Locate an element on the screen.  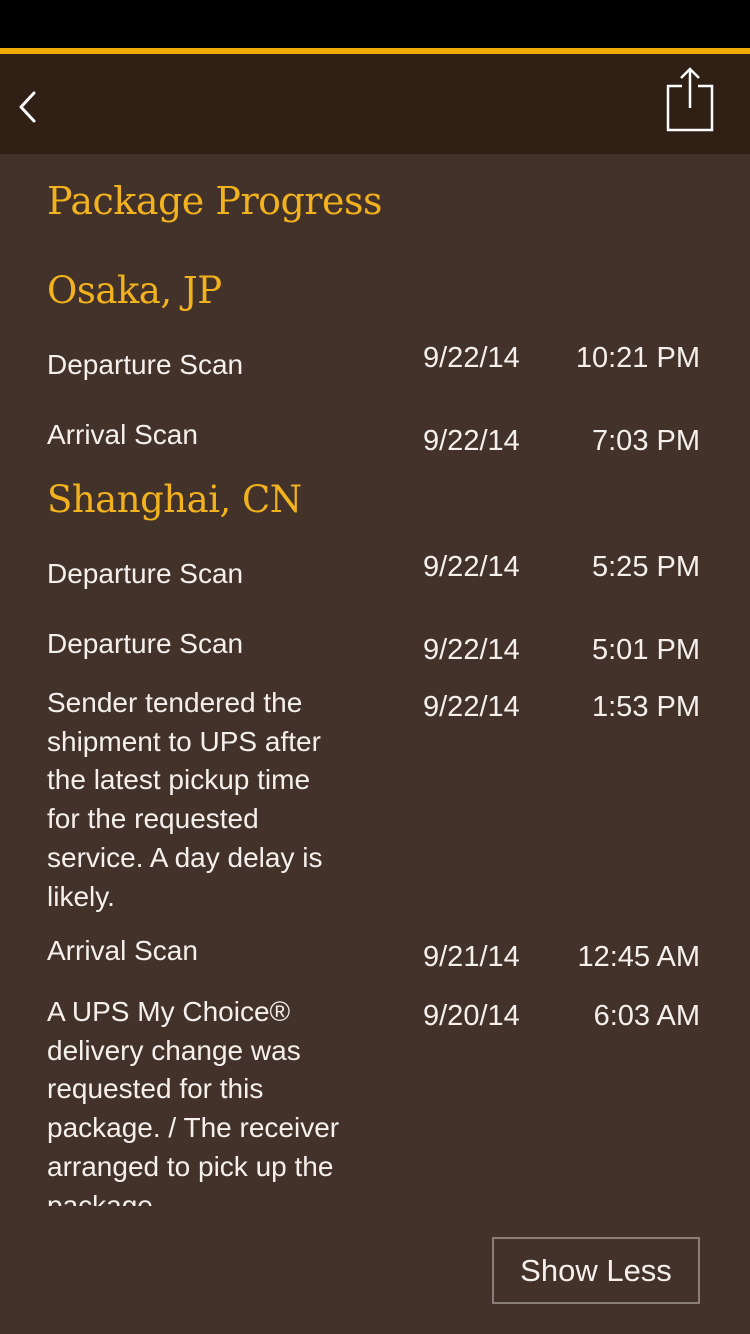
status-bar is located at coordinates (375, 24).